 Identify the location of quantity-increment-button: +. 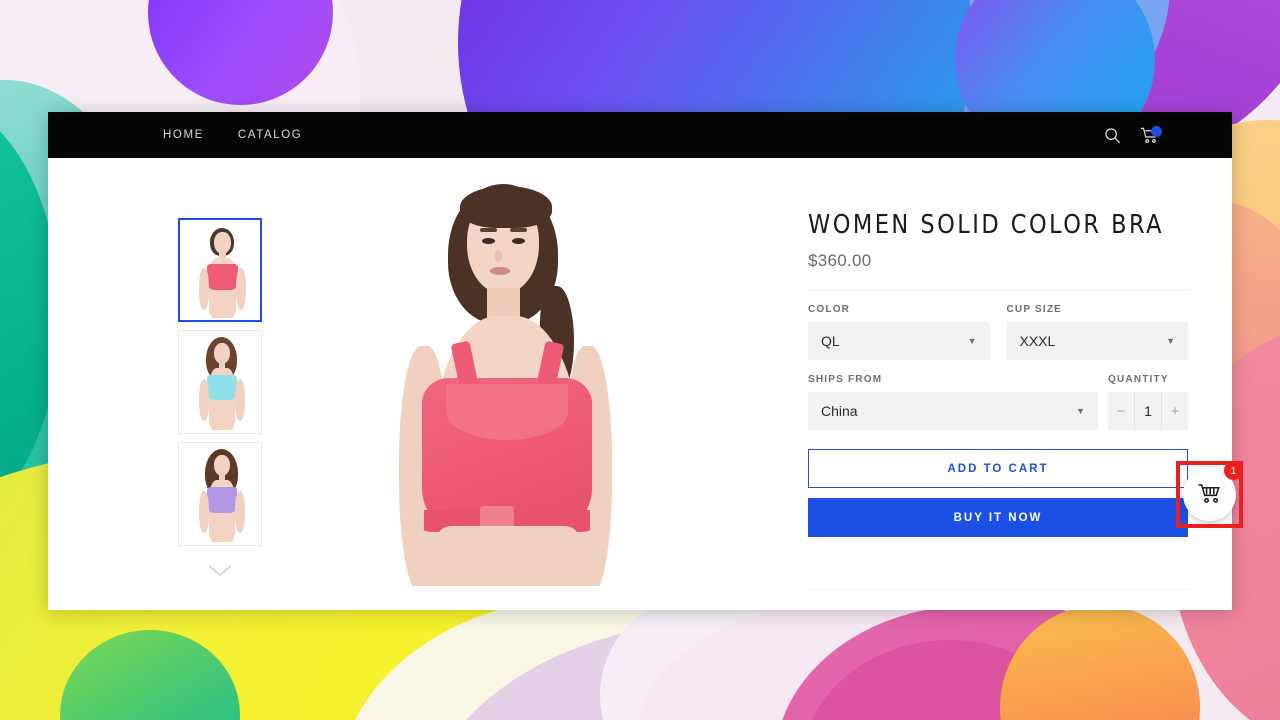
(1175, 411).